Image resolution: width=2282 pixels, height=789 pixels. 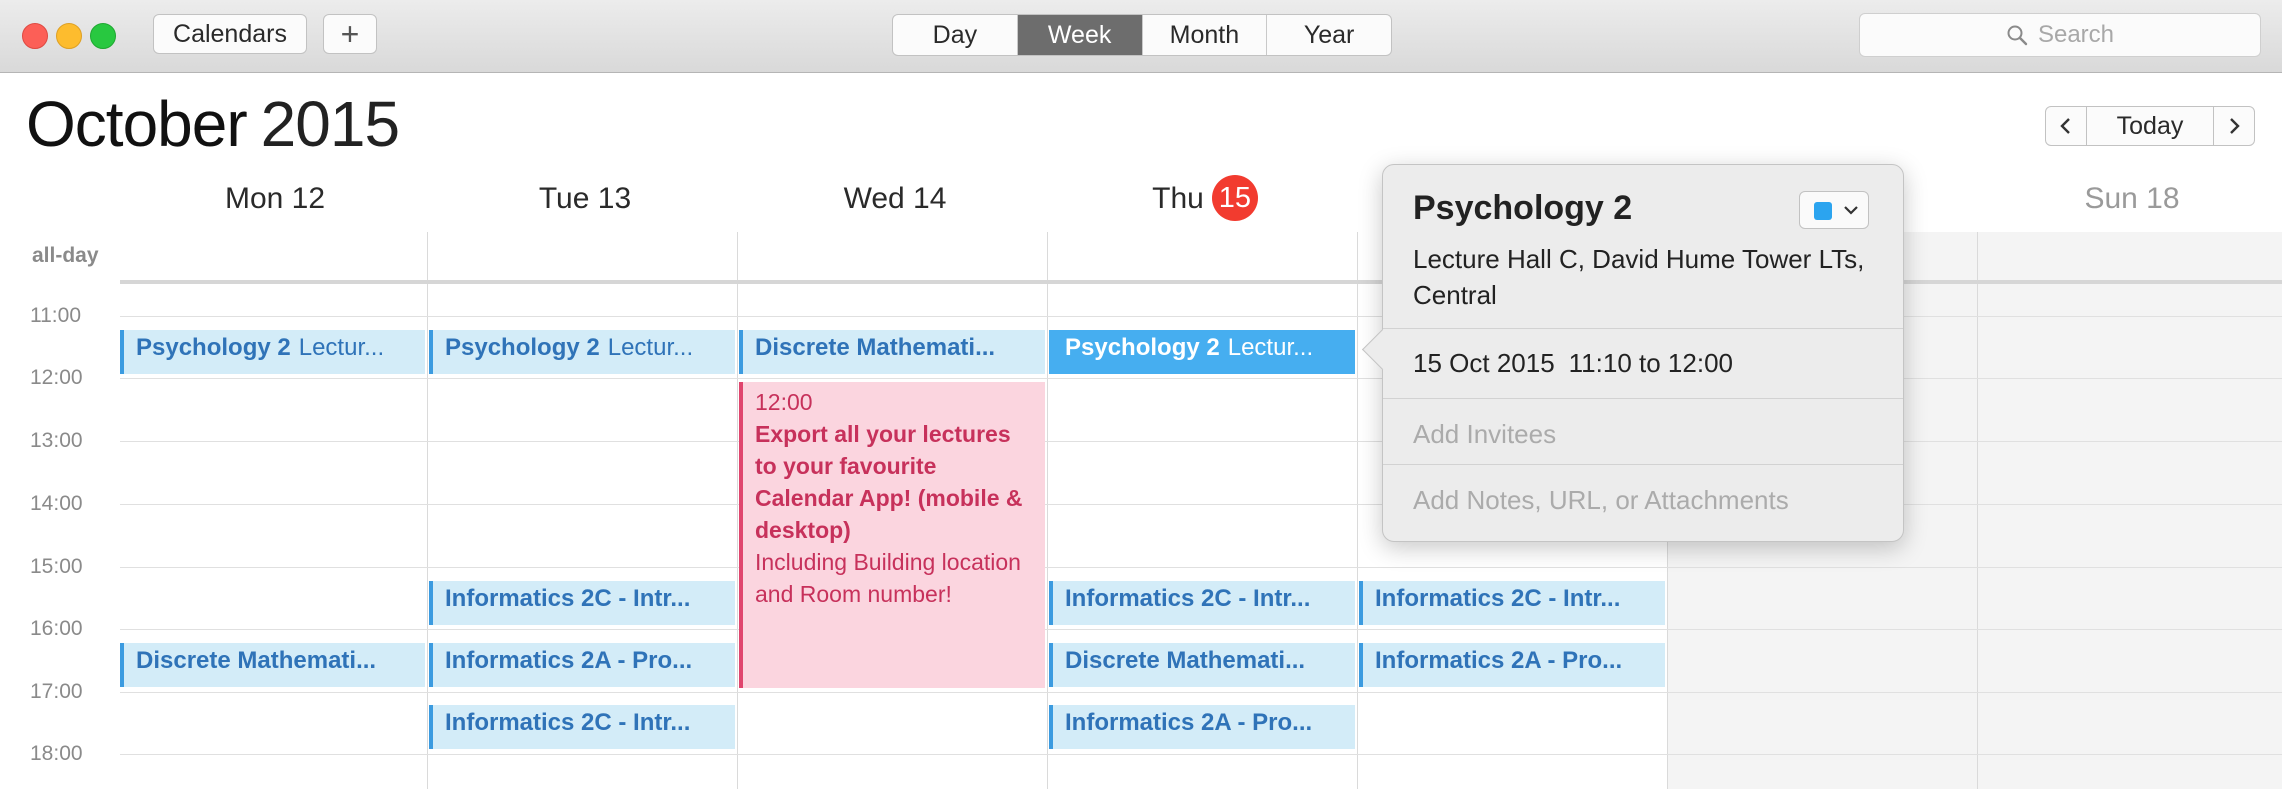 What do you see at coordinates (330, 124) in the screenshot?
I see `year-label: 2015` at bounding box center [330, 124].